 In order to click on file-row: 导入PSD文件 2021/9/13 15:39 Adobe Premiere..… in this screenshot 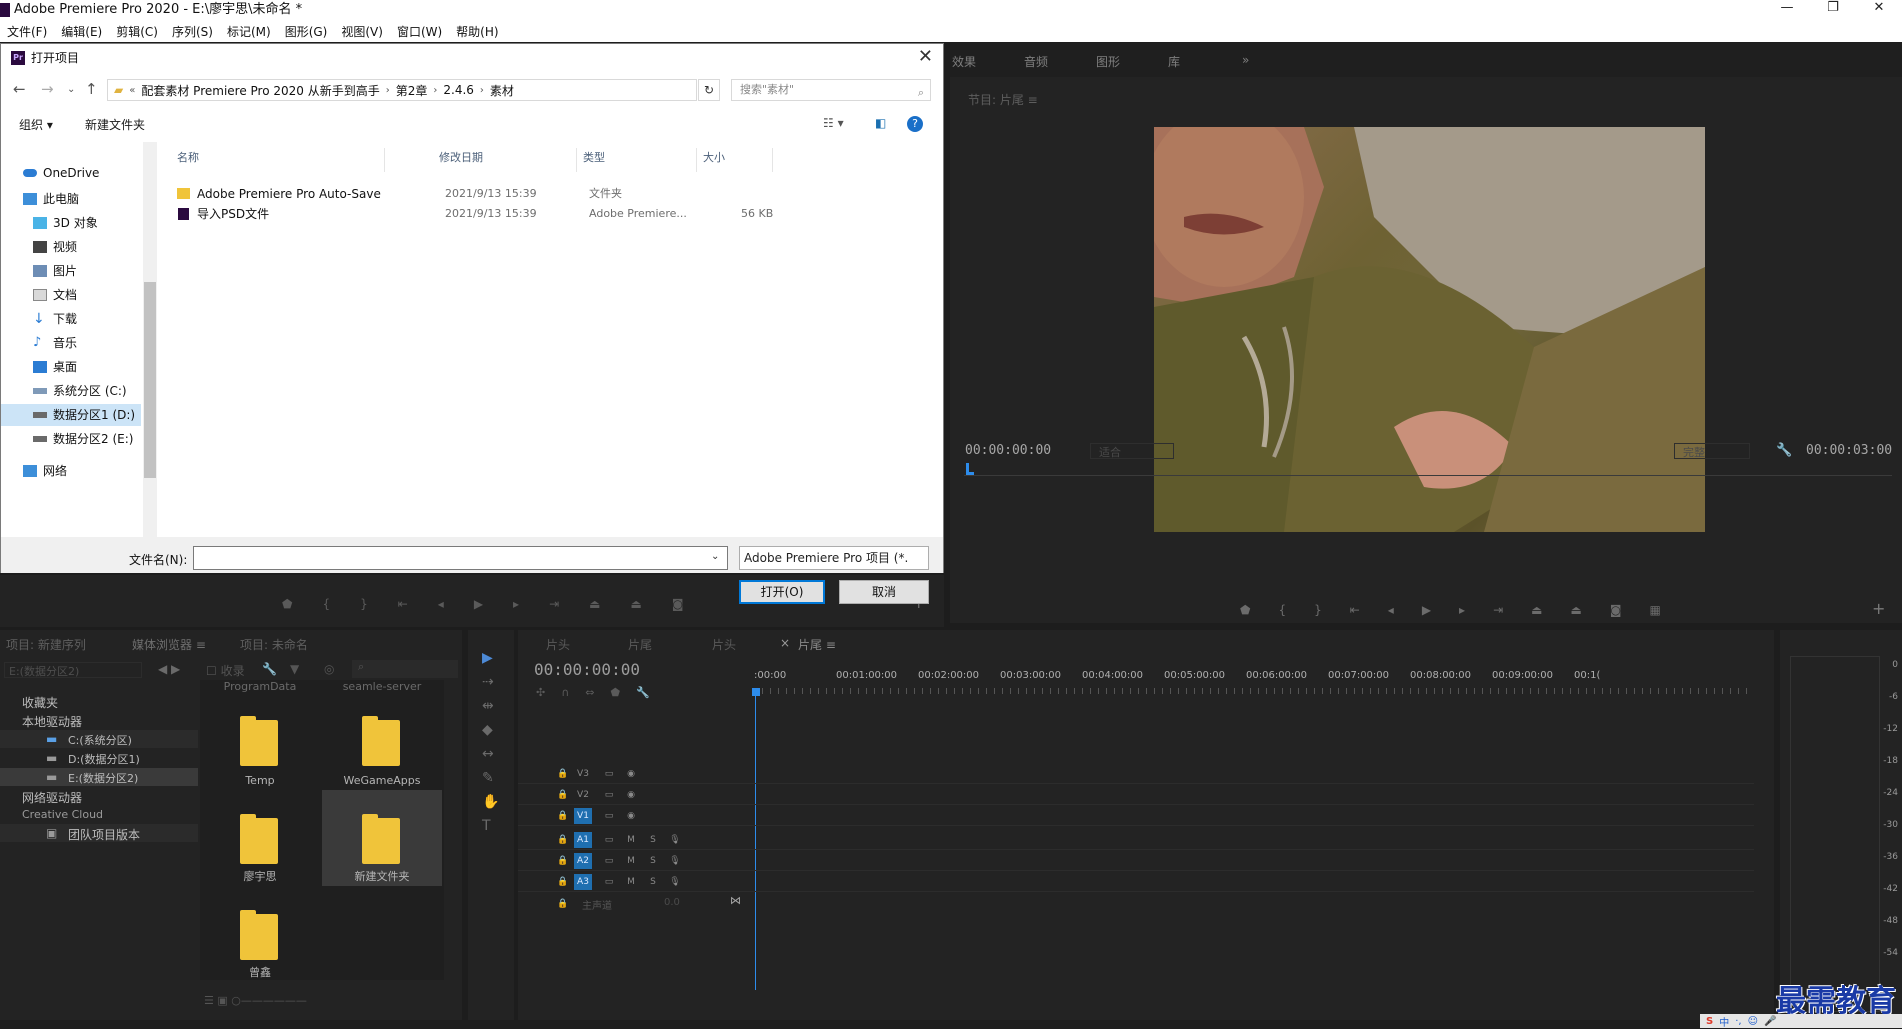, I will do `click(481, 214)`.